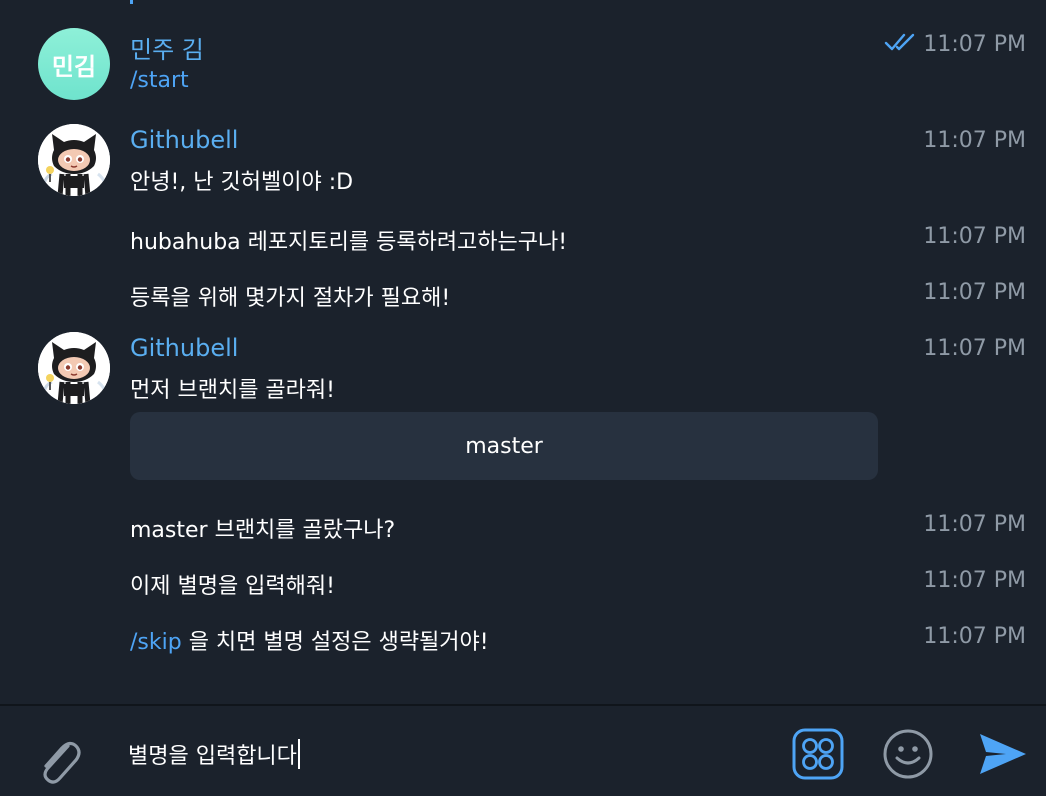 This screenshot has width=1046, height=796. Describe the element at coordinates (818, 754) in the screenshot. I see `bot-commands-icon` at that location.